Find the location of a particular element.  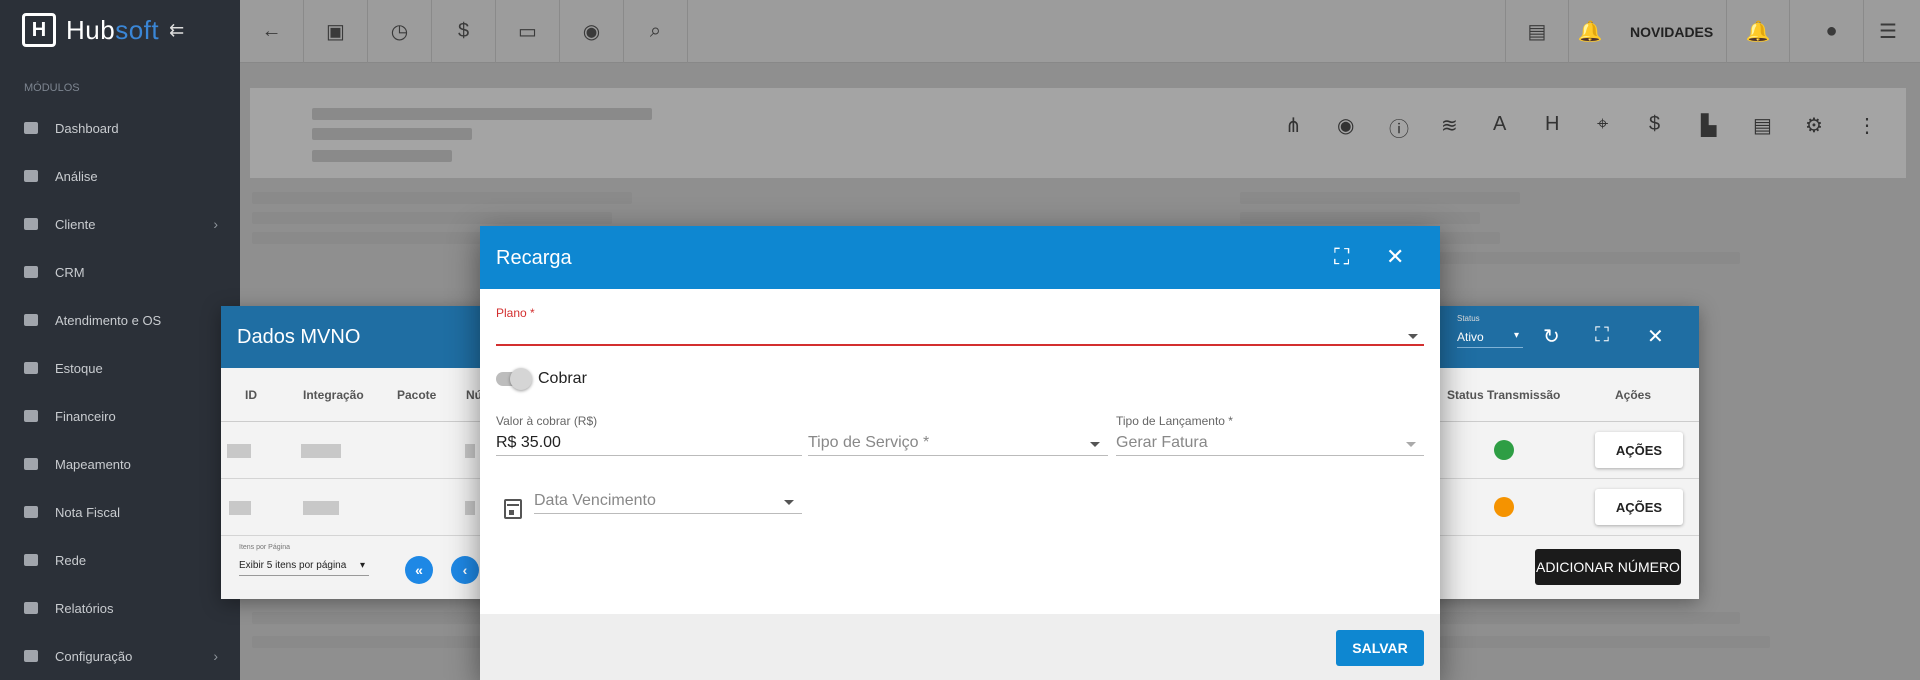

tipo-lancamento-select: Gerar Fatura is located at coordinates (1270, 443).